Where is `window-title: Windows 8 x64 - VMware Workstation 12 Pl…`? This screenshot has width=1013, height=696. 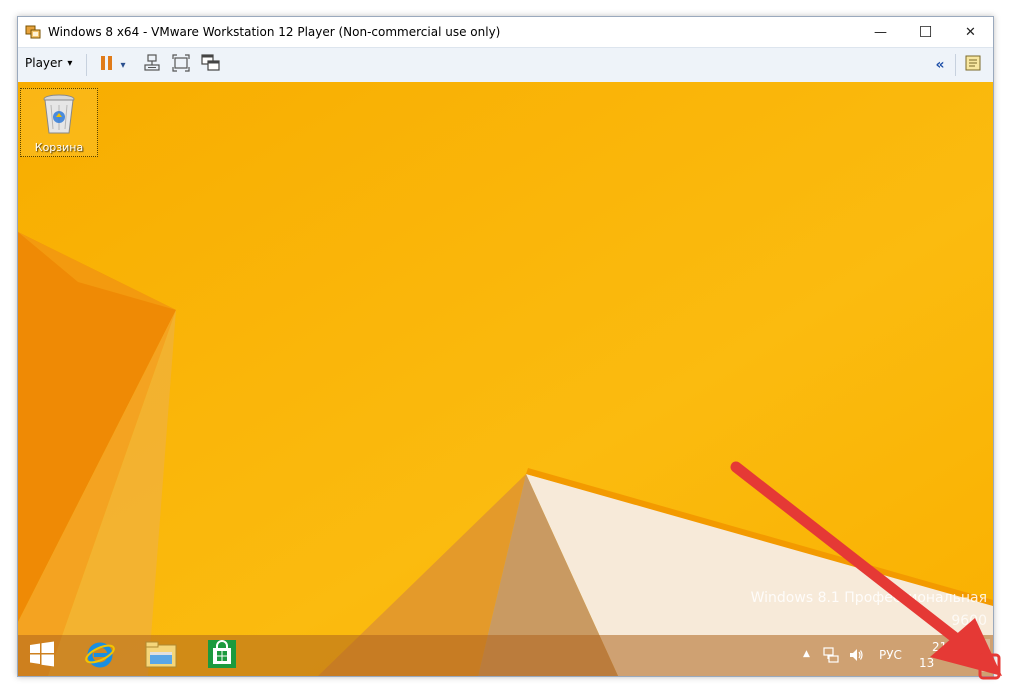
window-title: Windows 8 x64 - VMware Workstation 12 Pl… is located at coordinates (274, 32).